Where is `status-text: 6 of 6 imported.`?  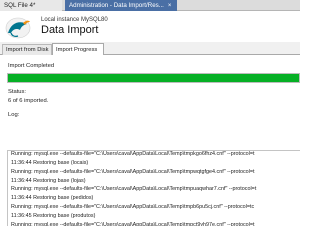
status-text: 6 of 6 imported. is located at coordinates (28, 101).